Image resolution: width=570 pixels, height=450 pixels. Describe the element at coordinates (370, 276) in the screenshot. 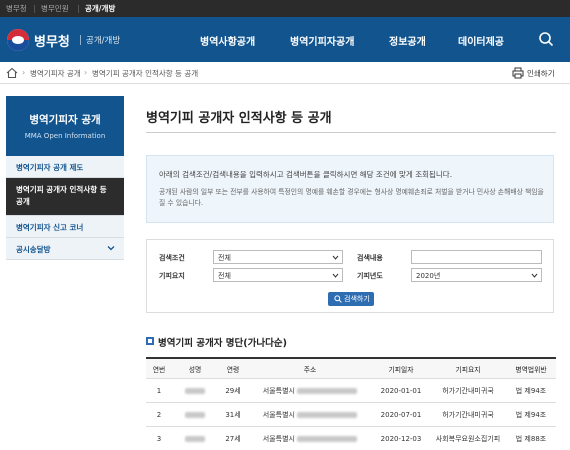

I see `evasion-year-label: 기피년도` at that location.